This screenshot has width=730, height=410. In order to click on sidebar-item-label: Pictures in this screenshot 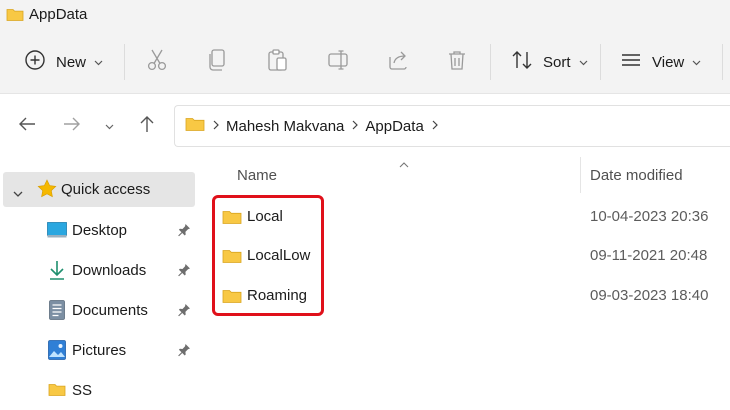, I will do `click(99, 350)`.